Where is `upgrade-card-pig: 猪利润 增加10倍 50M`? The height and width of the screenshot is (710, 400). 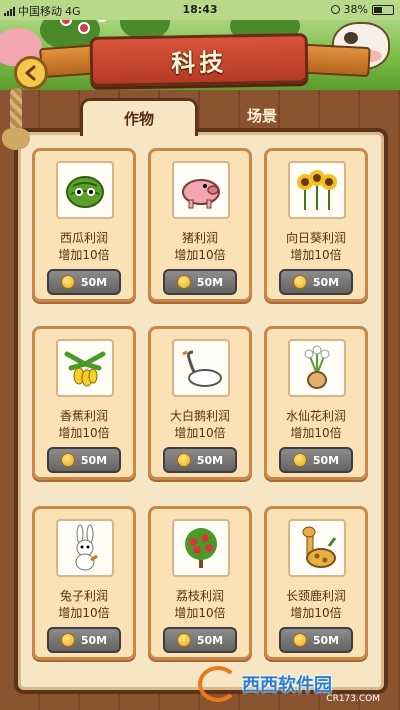 upgrade-card-pig: 猪利润 增加10倍 50M is located at coordinates (200, 225).